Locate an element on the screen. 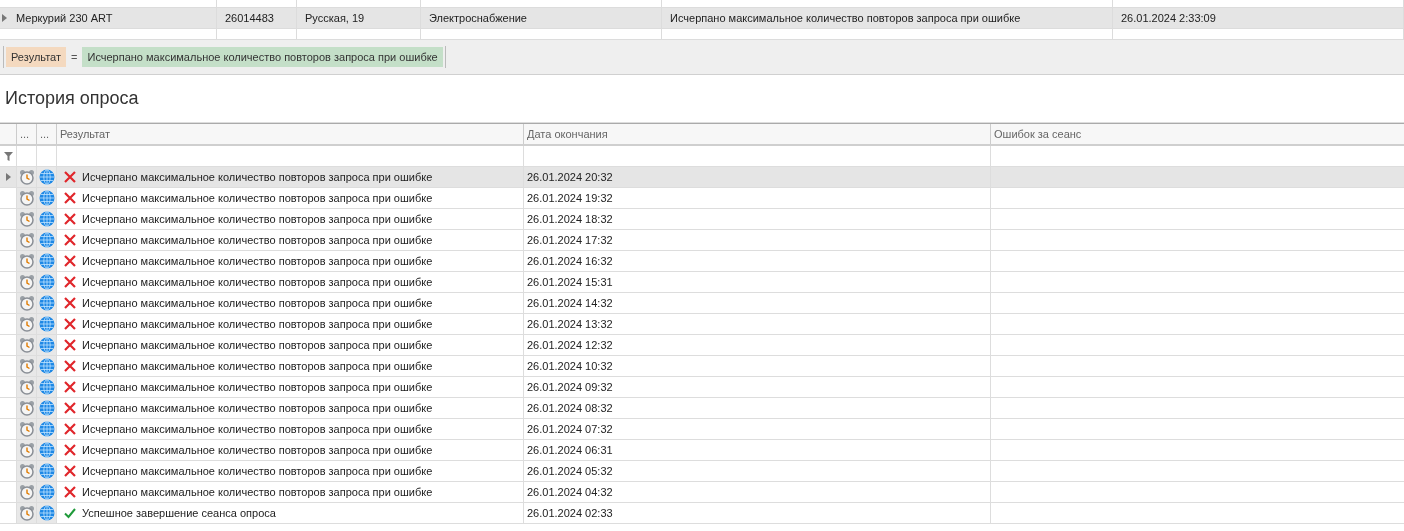 This screenshot has width=1404, height=531. table-cell-text: 26014483 is located at coordinates (249, 18).